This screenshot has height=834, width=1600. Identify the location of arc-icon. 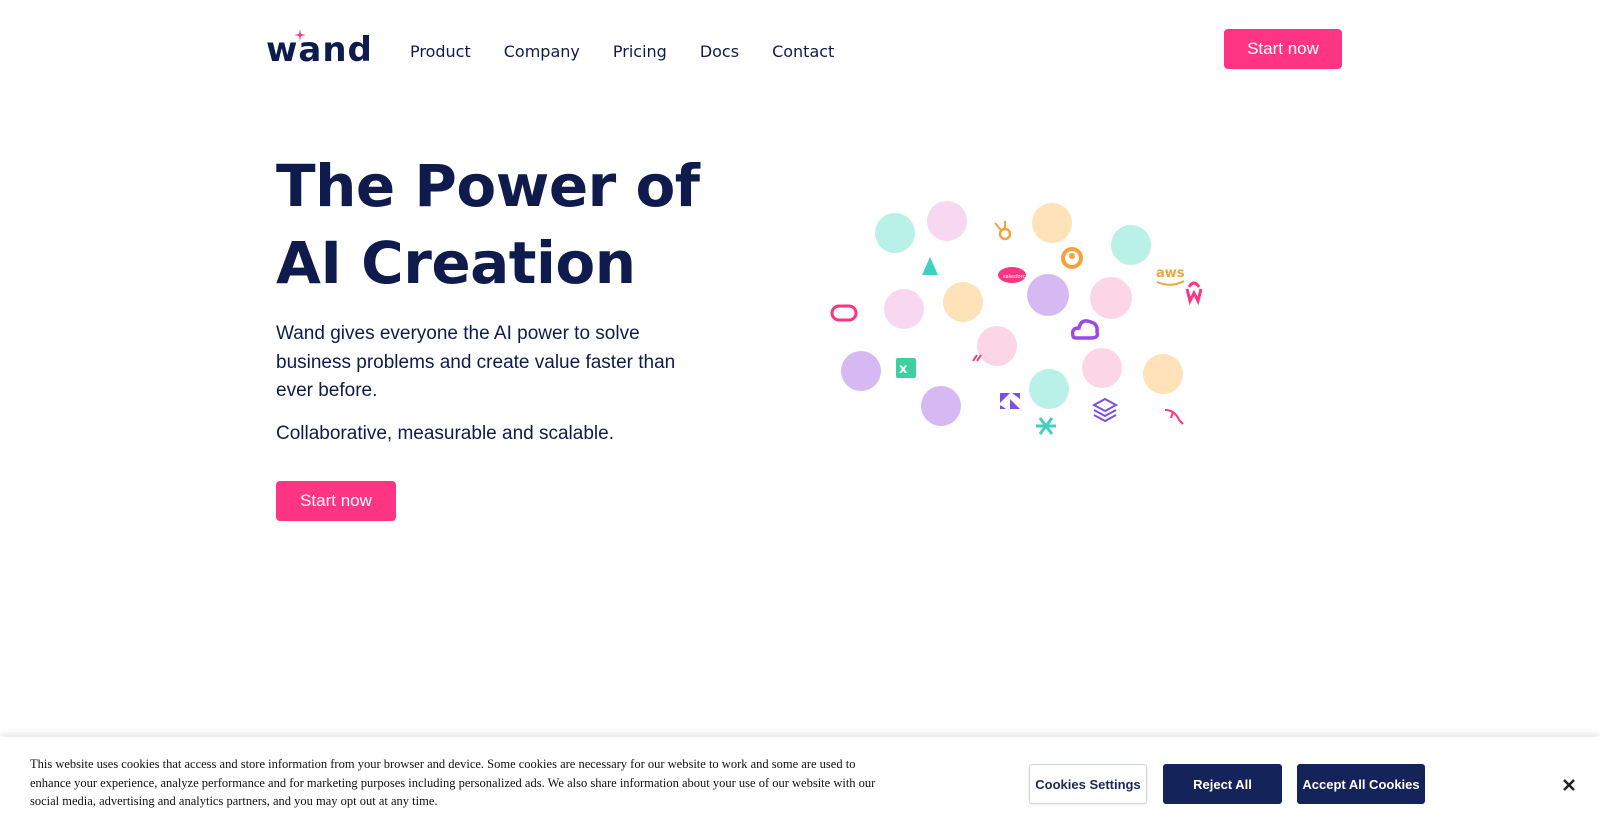
(930, 266).